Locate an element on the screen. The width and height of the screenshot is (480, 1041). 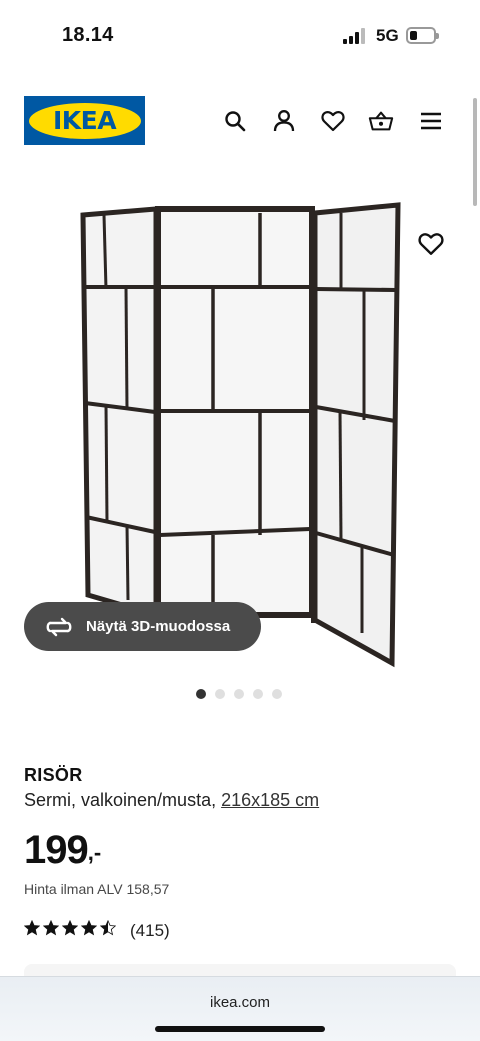
site-header: IKEA is located at coordinates (240, 120).